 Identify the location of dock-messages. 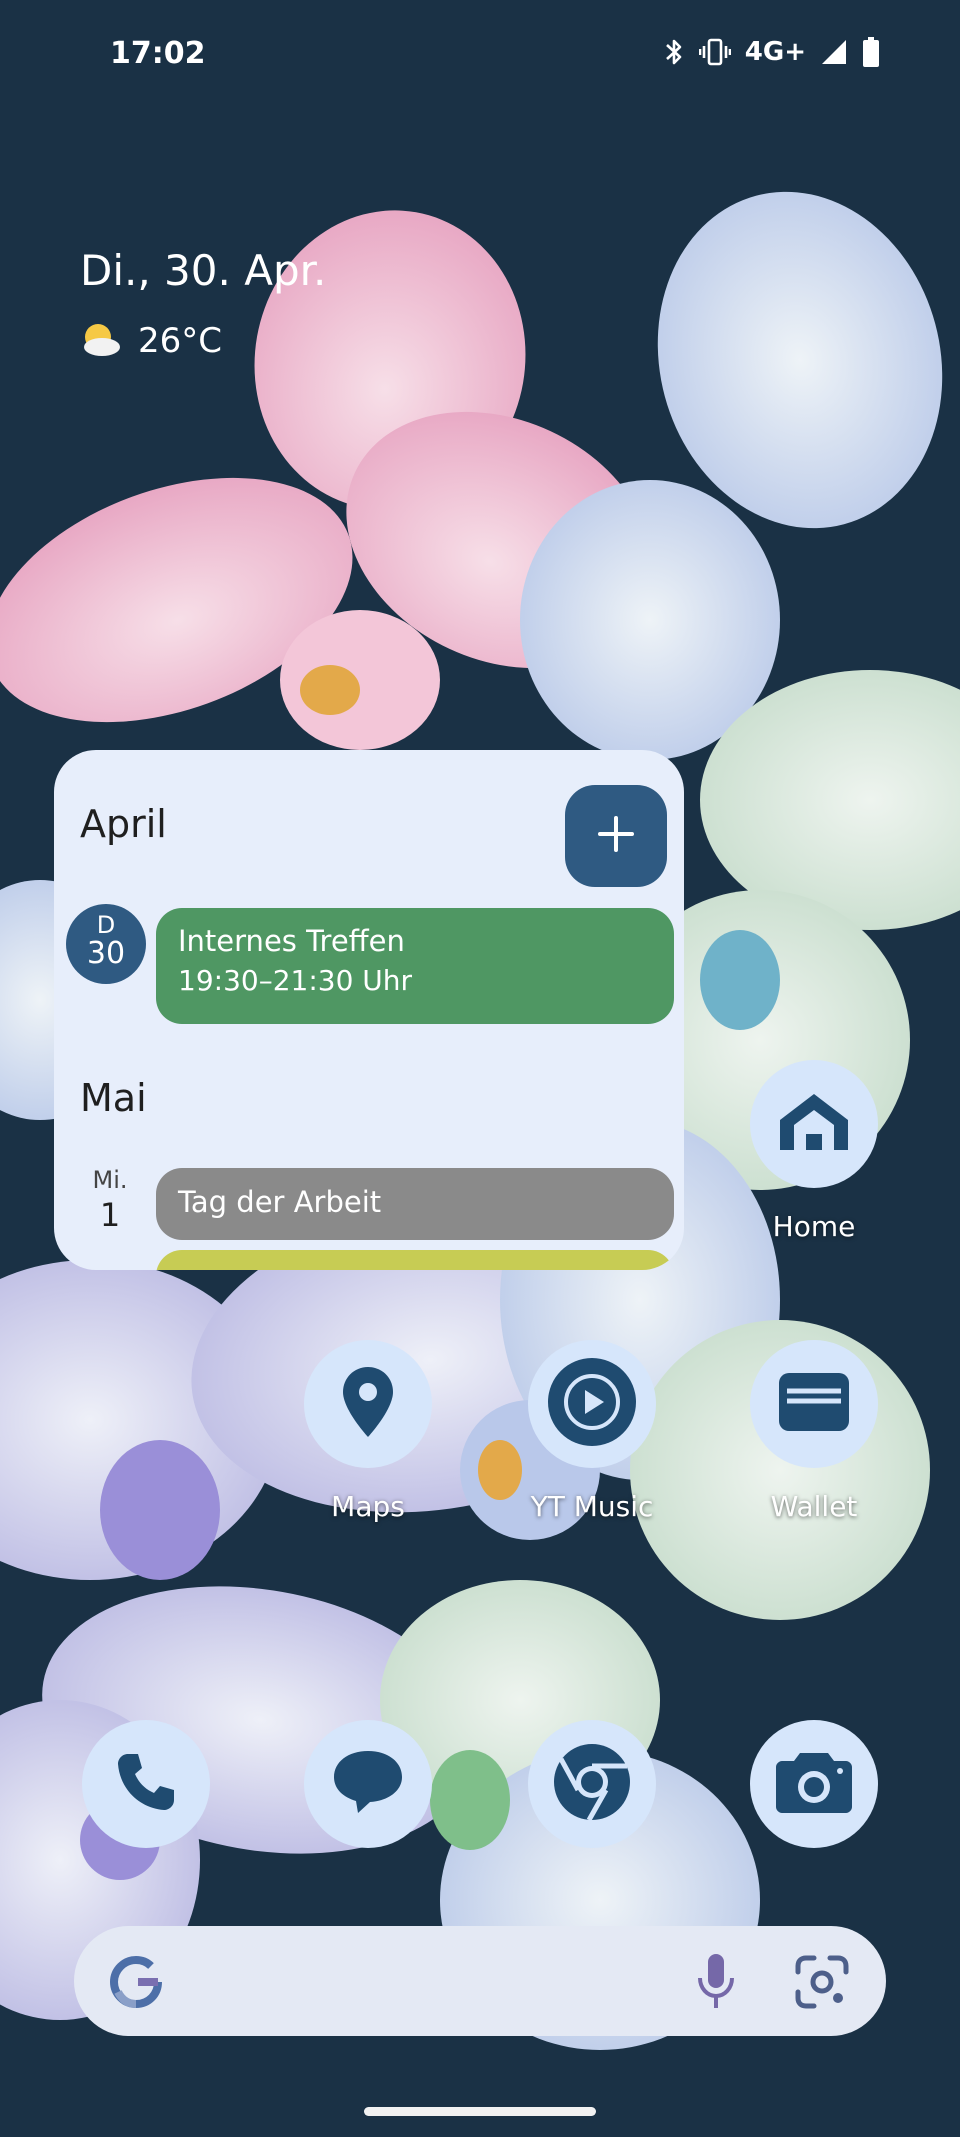
(368, 1784).